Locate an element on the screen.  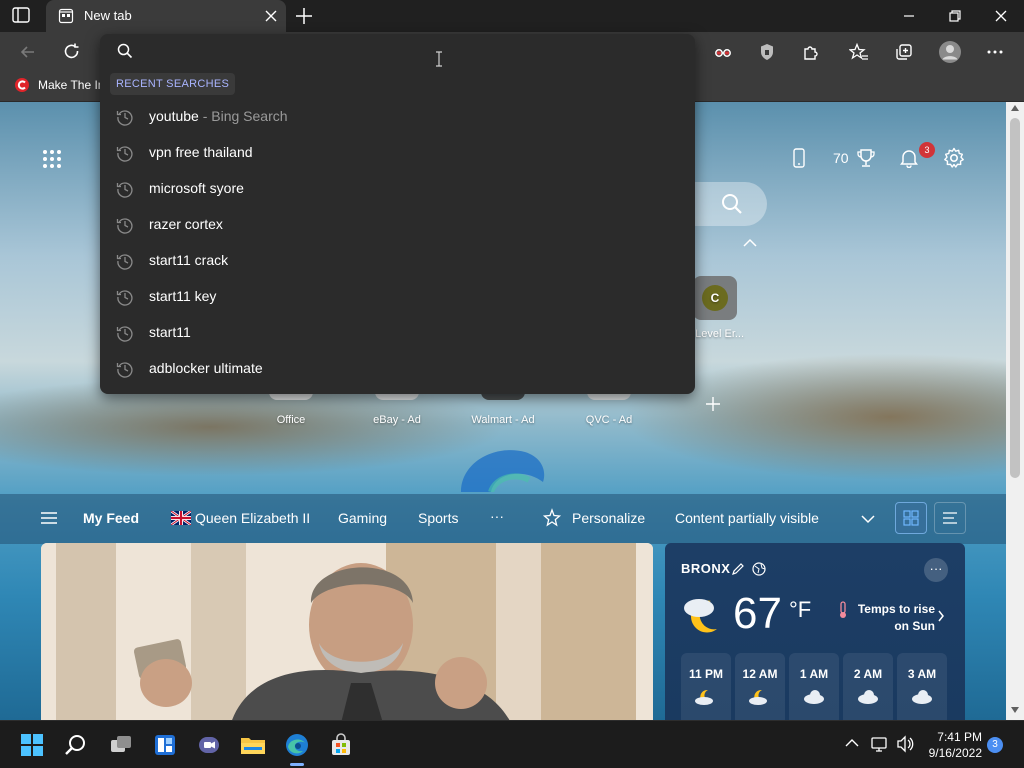
minimize-icon is located at coordinates (909, 16).